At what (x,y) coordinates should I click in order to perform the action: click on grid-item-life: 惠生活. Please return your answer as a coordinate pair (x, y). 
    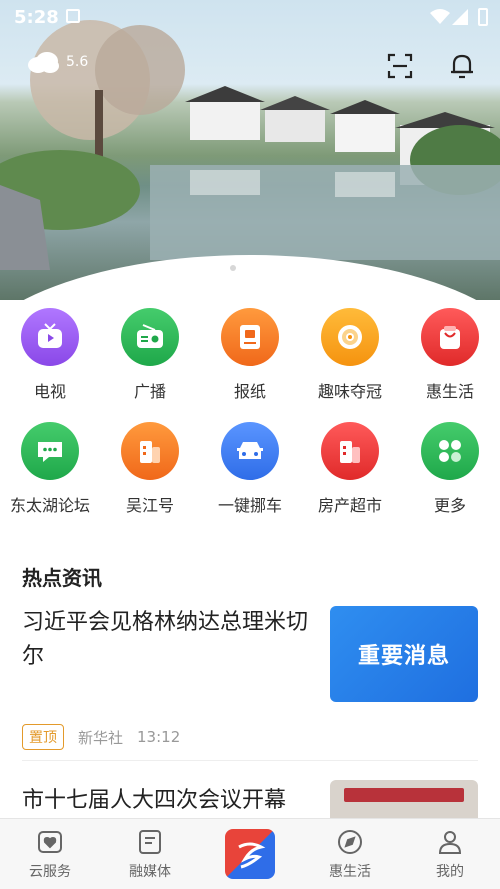
    Looking at the image, I should click on (450, 363).